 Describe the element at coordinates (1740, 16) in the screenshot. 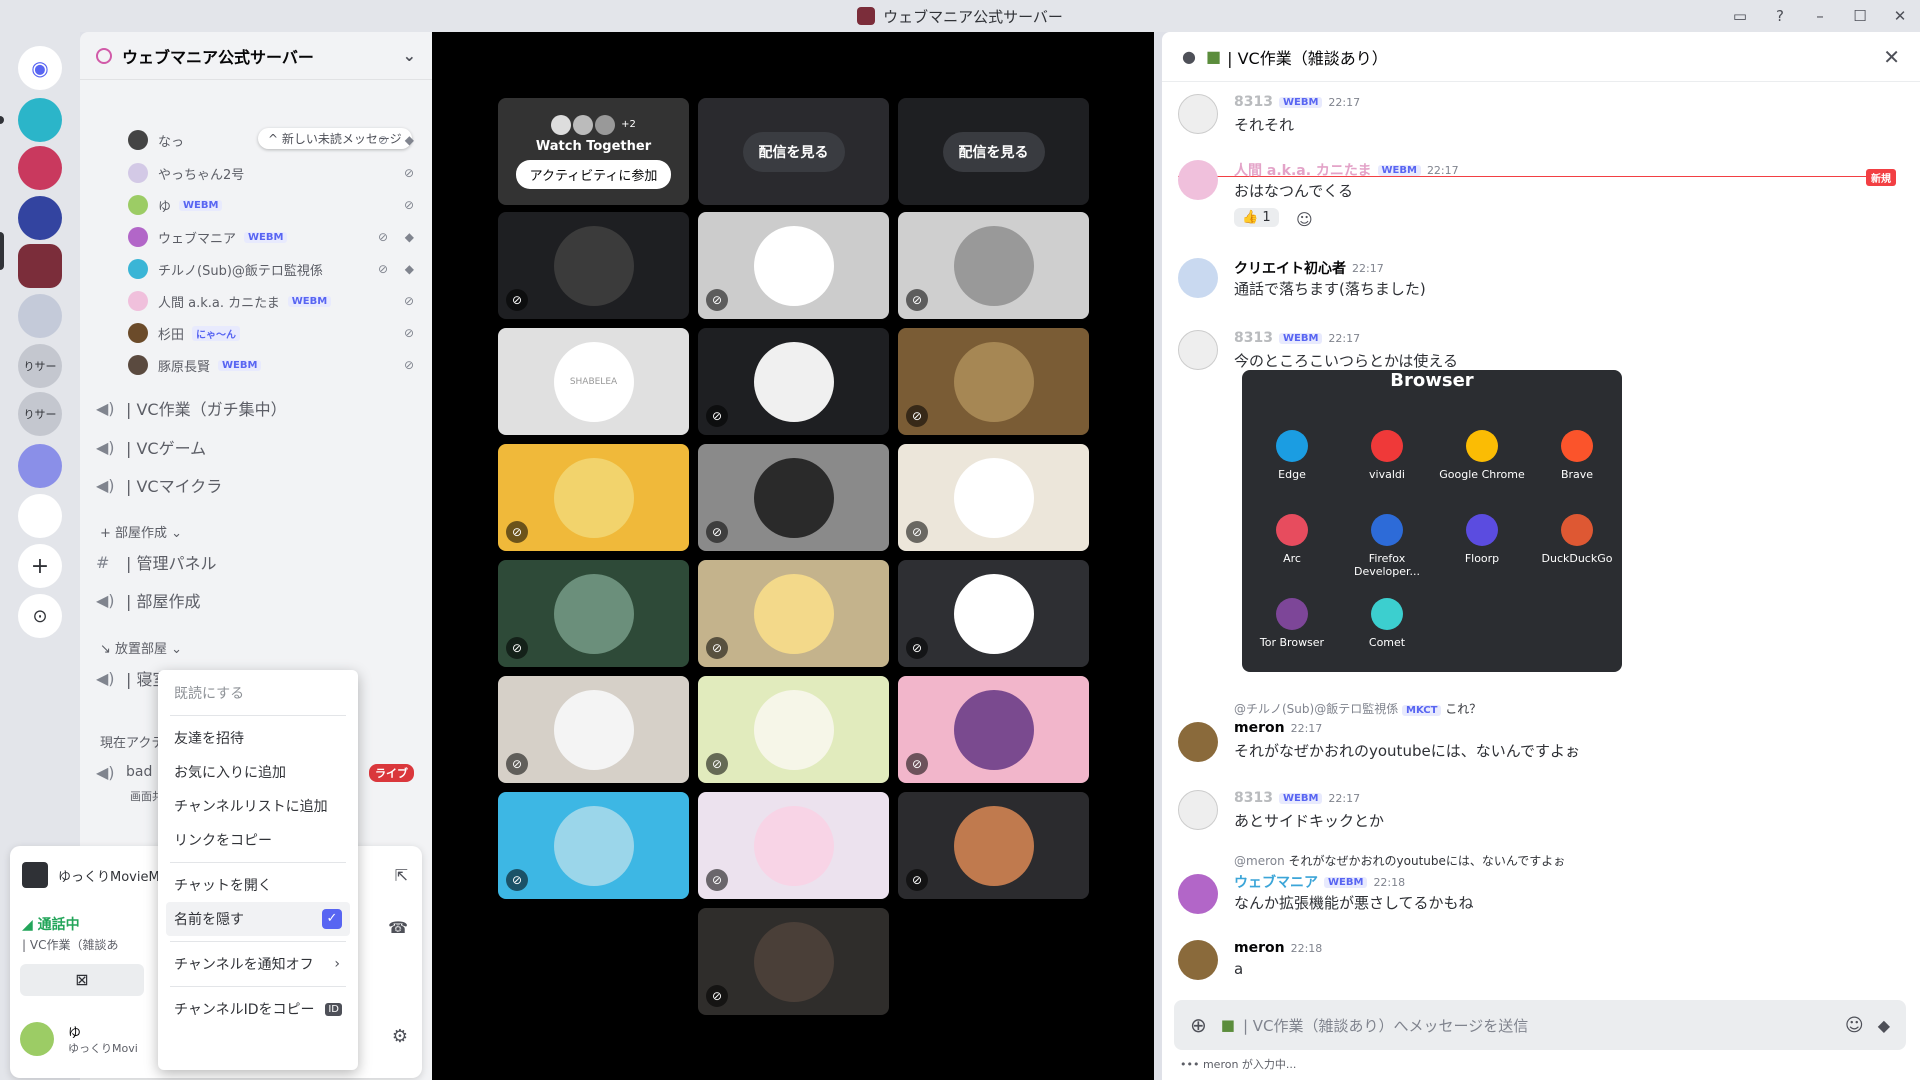

I see `inbox-icon: ▭` at that location.